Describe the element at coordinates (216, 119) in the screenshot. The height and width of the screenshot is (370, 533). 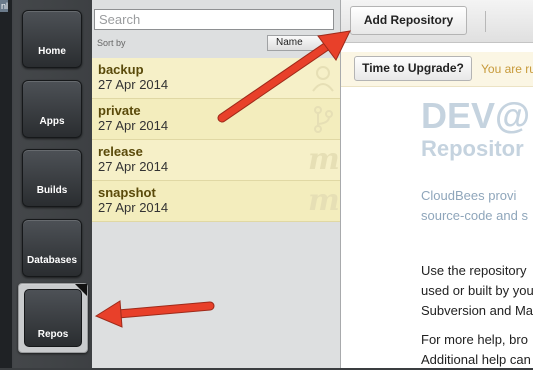
I see `repo-row-private: private 27 Apr 2014` at that location.